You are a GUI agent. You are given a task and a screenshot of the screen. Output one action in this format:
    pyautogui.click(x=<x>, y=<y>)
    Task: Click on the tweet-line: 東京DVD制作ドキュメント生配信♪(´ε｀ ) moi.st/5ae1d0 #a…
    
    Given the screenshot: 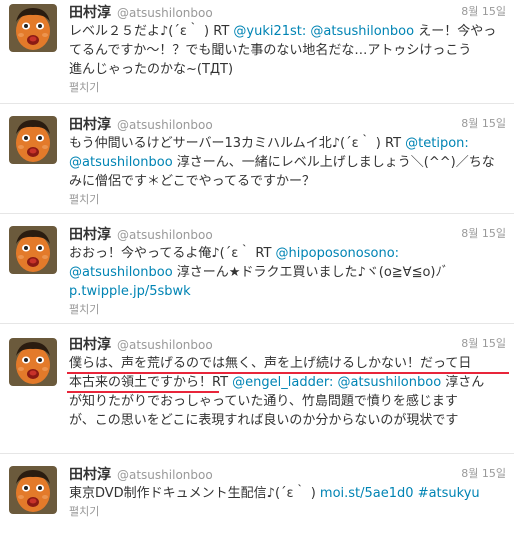 What is the action you would take?
    pyautogui.click(x=287, y=493)
    